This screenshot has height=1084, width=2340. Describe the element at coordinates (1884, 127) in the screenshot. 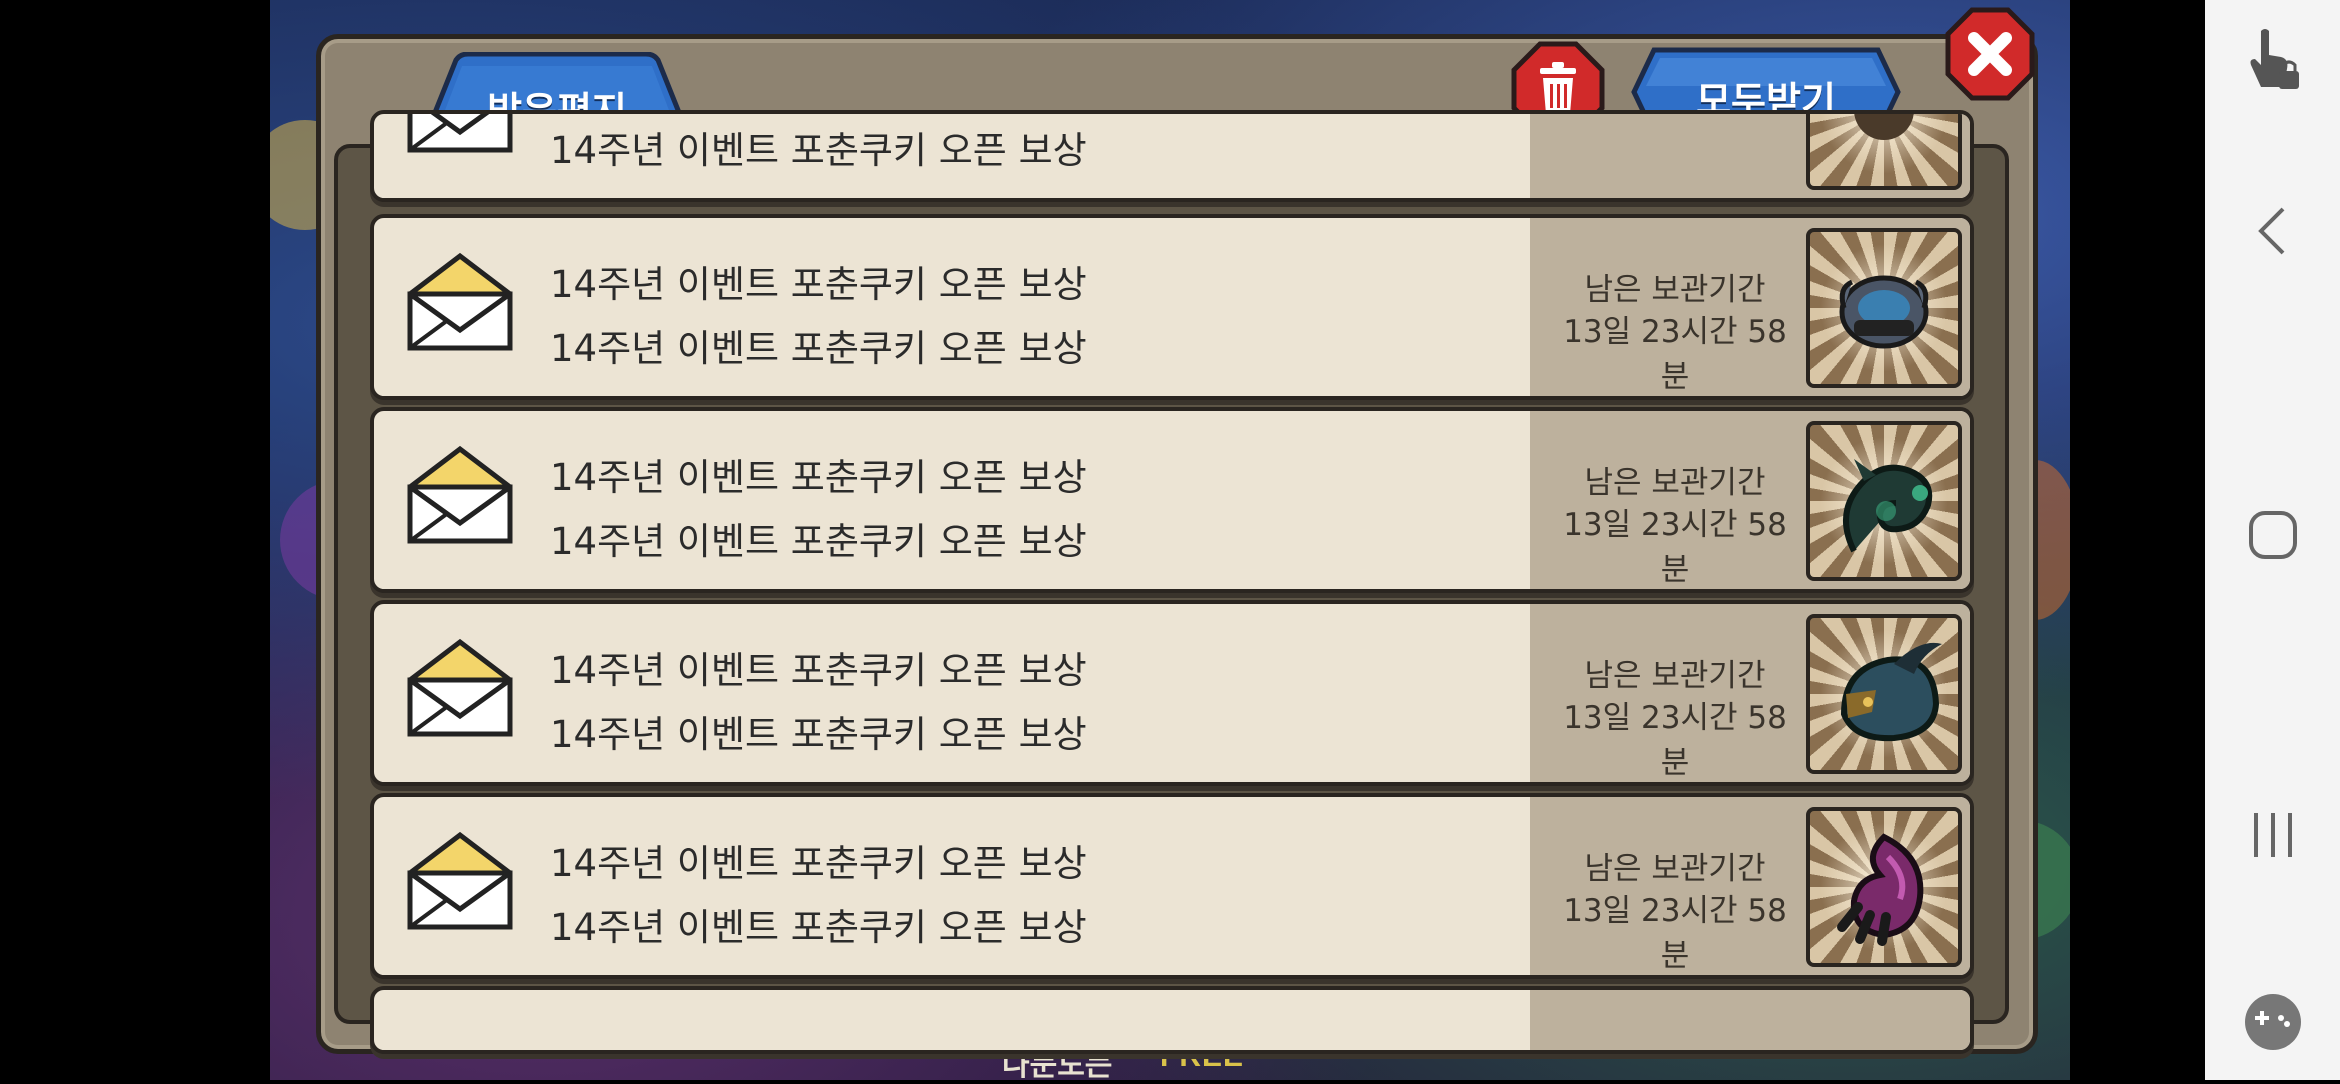

I see `reward-item-icon` at that location.